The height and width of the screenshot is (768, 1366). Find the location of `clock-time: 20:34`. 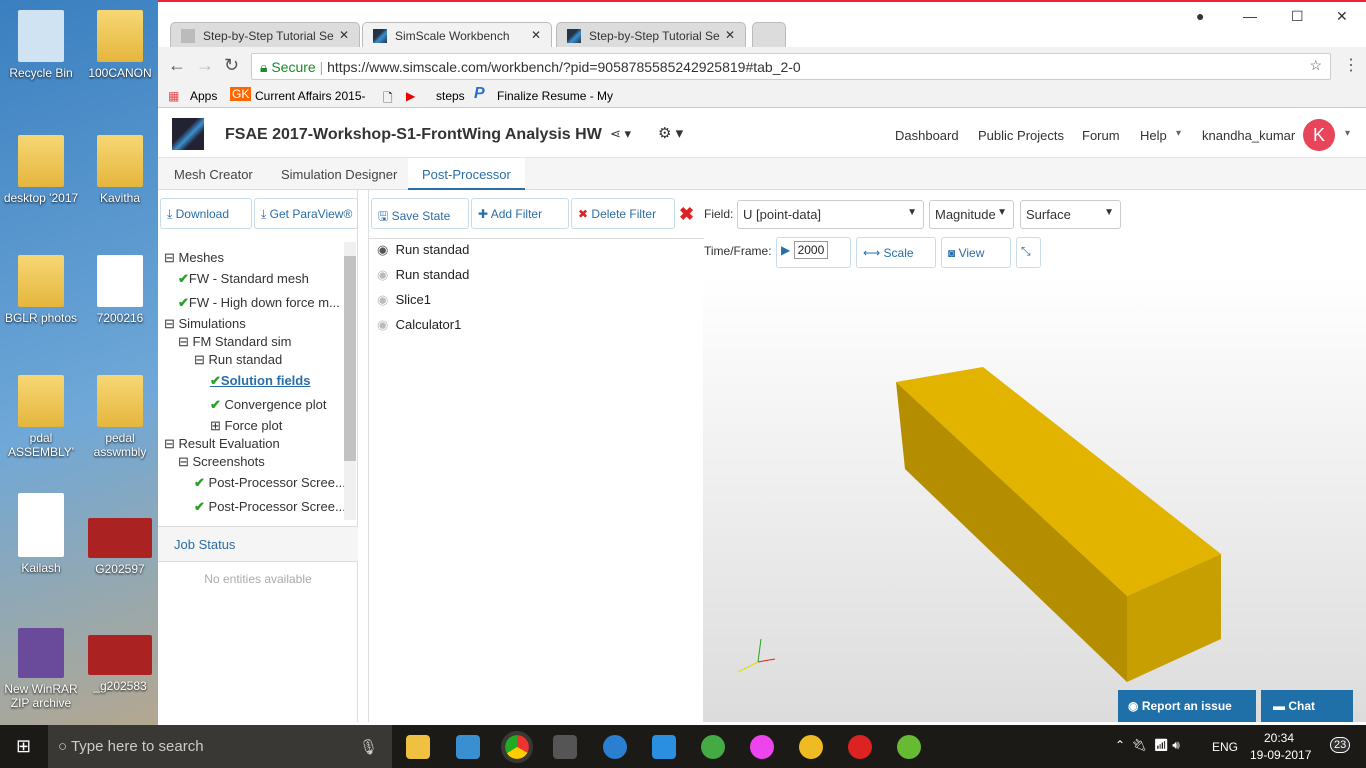

clock-time: 20:34 is located at coordinates (1279, 738).